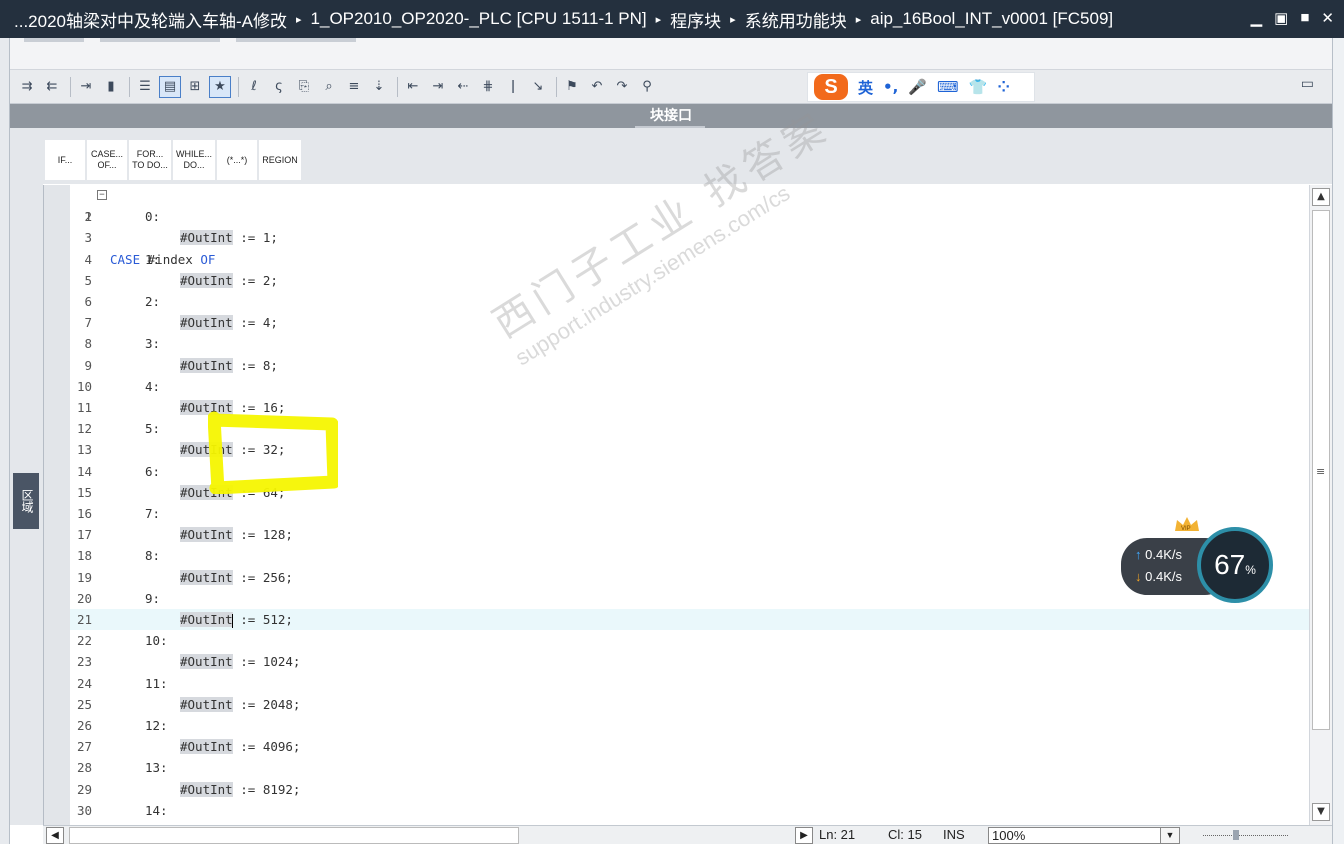 This screenshot has height=844, width=1344. I want to click on code-line: 2 0:, so click(689, 216).